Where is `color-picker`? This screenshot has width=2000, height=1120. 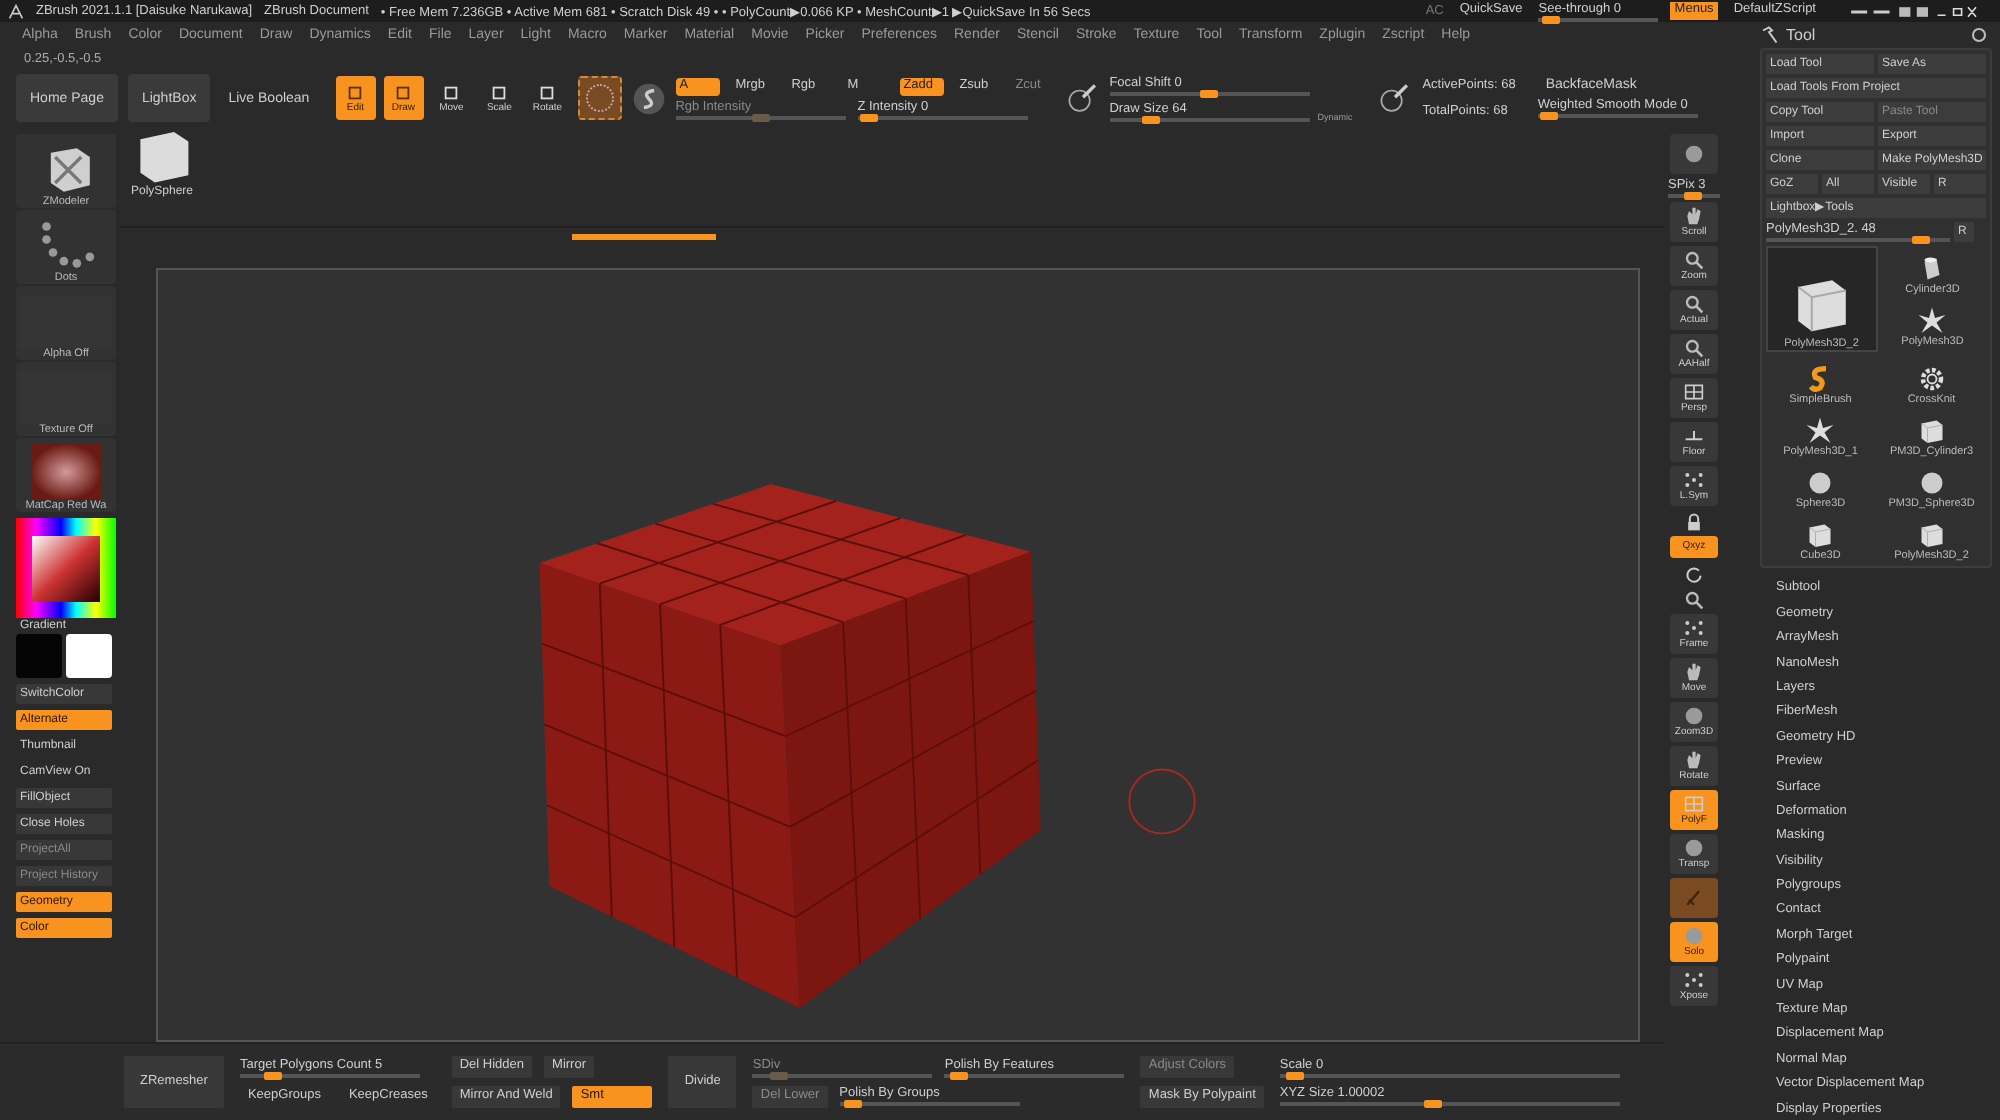 color-picker is located at coordinates (66, 568).